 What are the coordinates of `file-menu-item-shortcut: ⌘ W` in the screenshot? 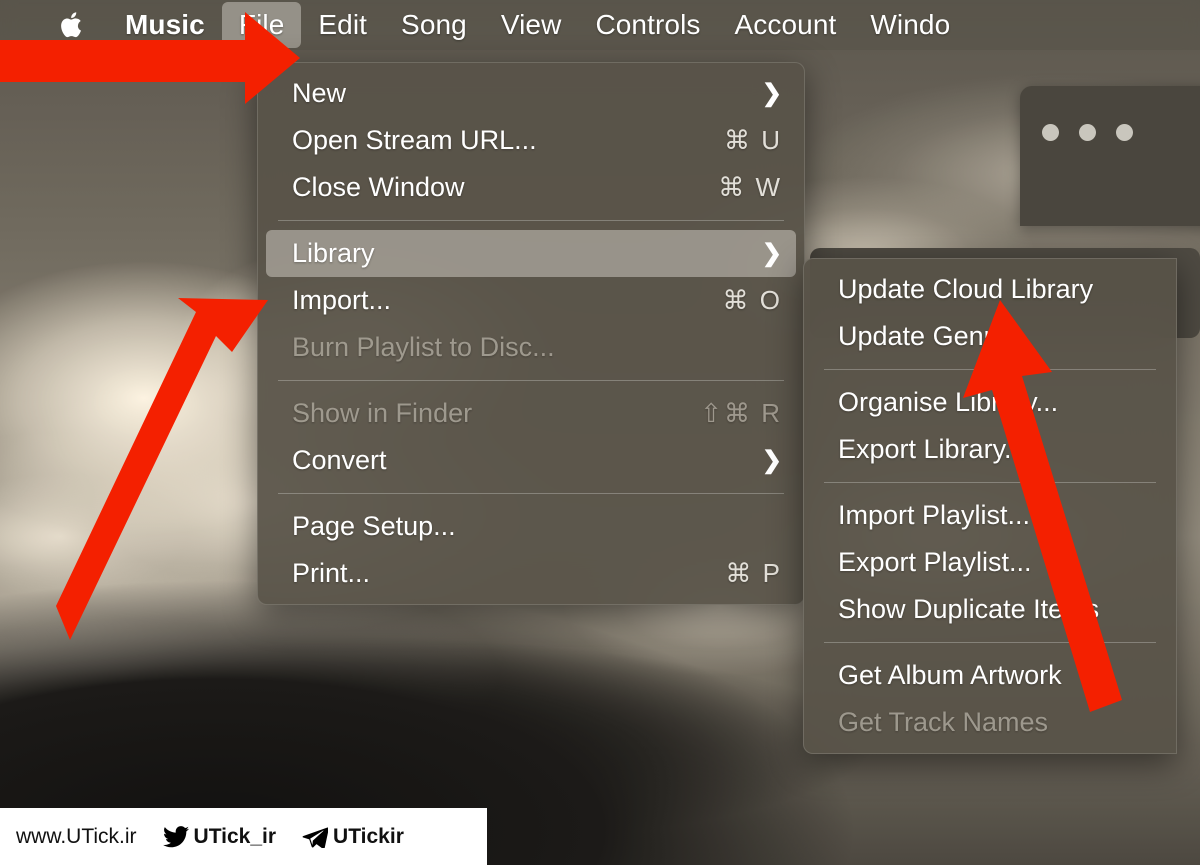 It's located at (750, 187).